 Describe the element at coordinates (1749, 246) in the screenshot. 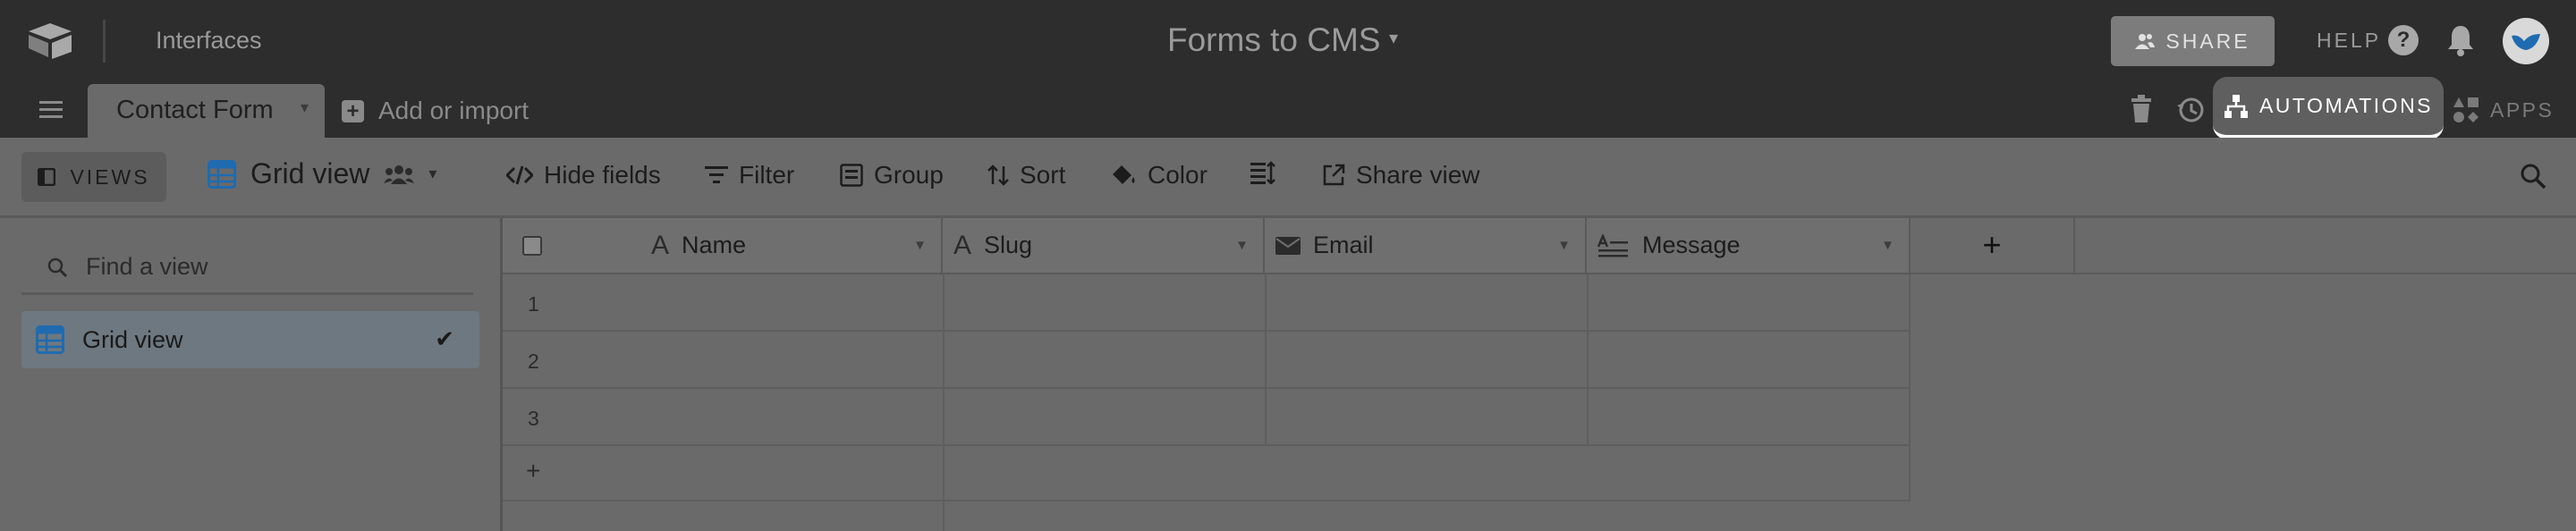

I see `column-header-message: Message ▼` at that location.